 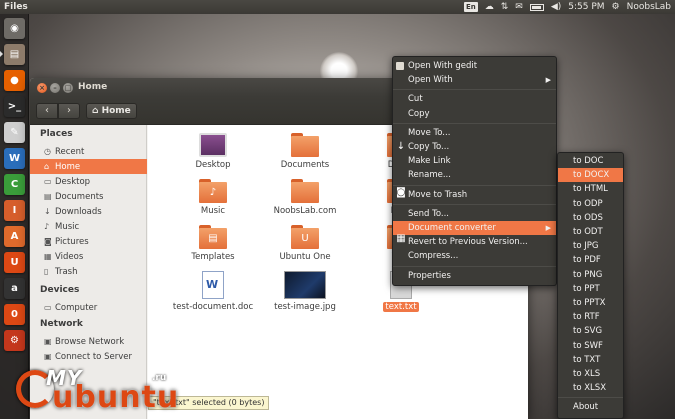 What do you see at coordinates (649, 7) in the screenshot?
I see `user-name: NoobsLab` at bounding box center [649, 7].